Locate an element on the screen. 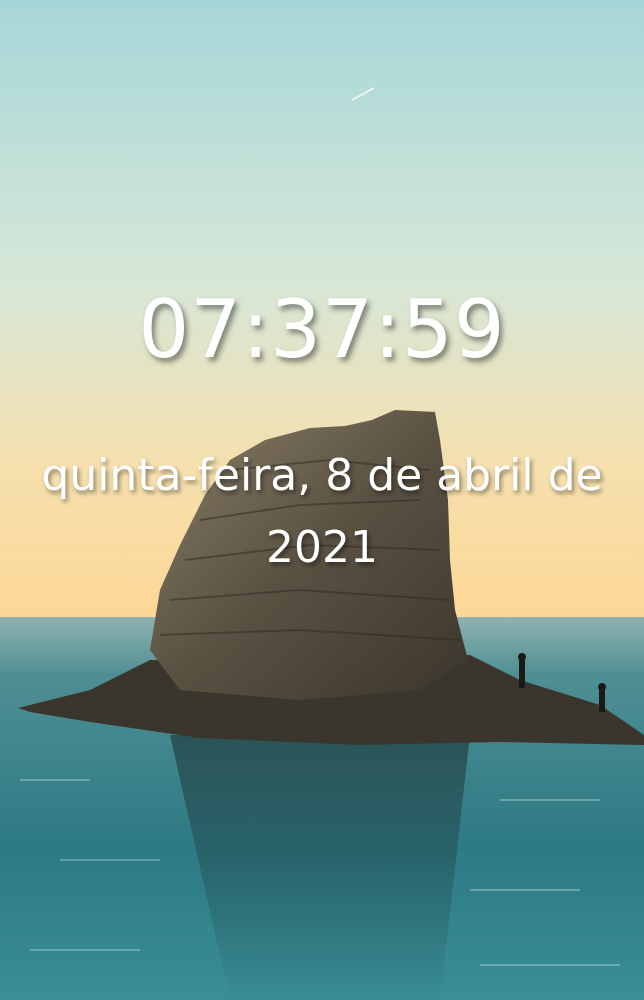 This screenshot has width=644, height=1000. lock-screen-clock: 07:37:59 is located at coordinates (322, 329).